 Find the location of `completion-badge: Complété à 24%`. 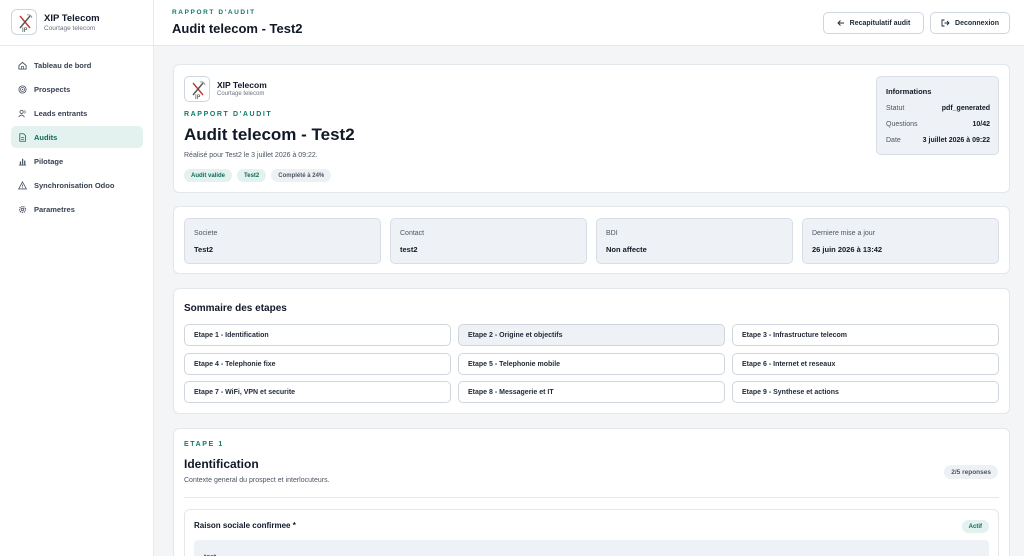

completion-badge: Complété à 24% is located at coordinates (301, 175).